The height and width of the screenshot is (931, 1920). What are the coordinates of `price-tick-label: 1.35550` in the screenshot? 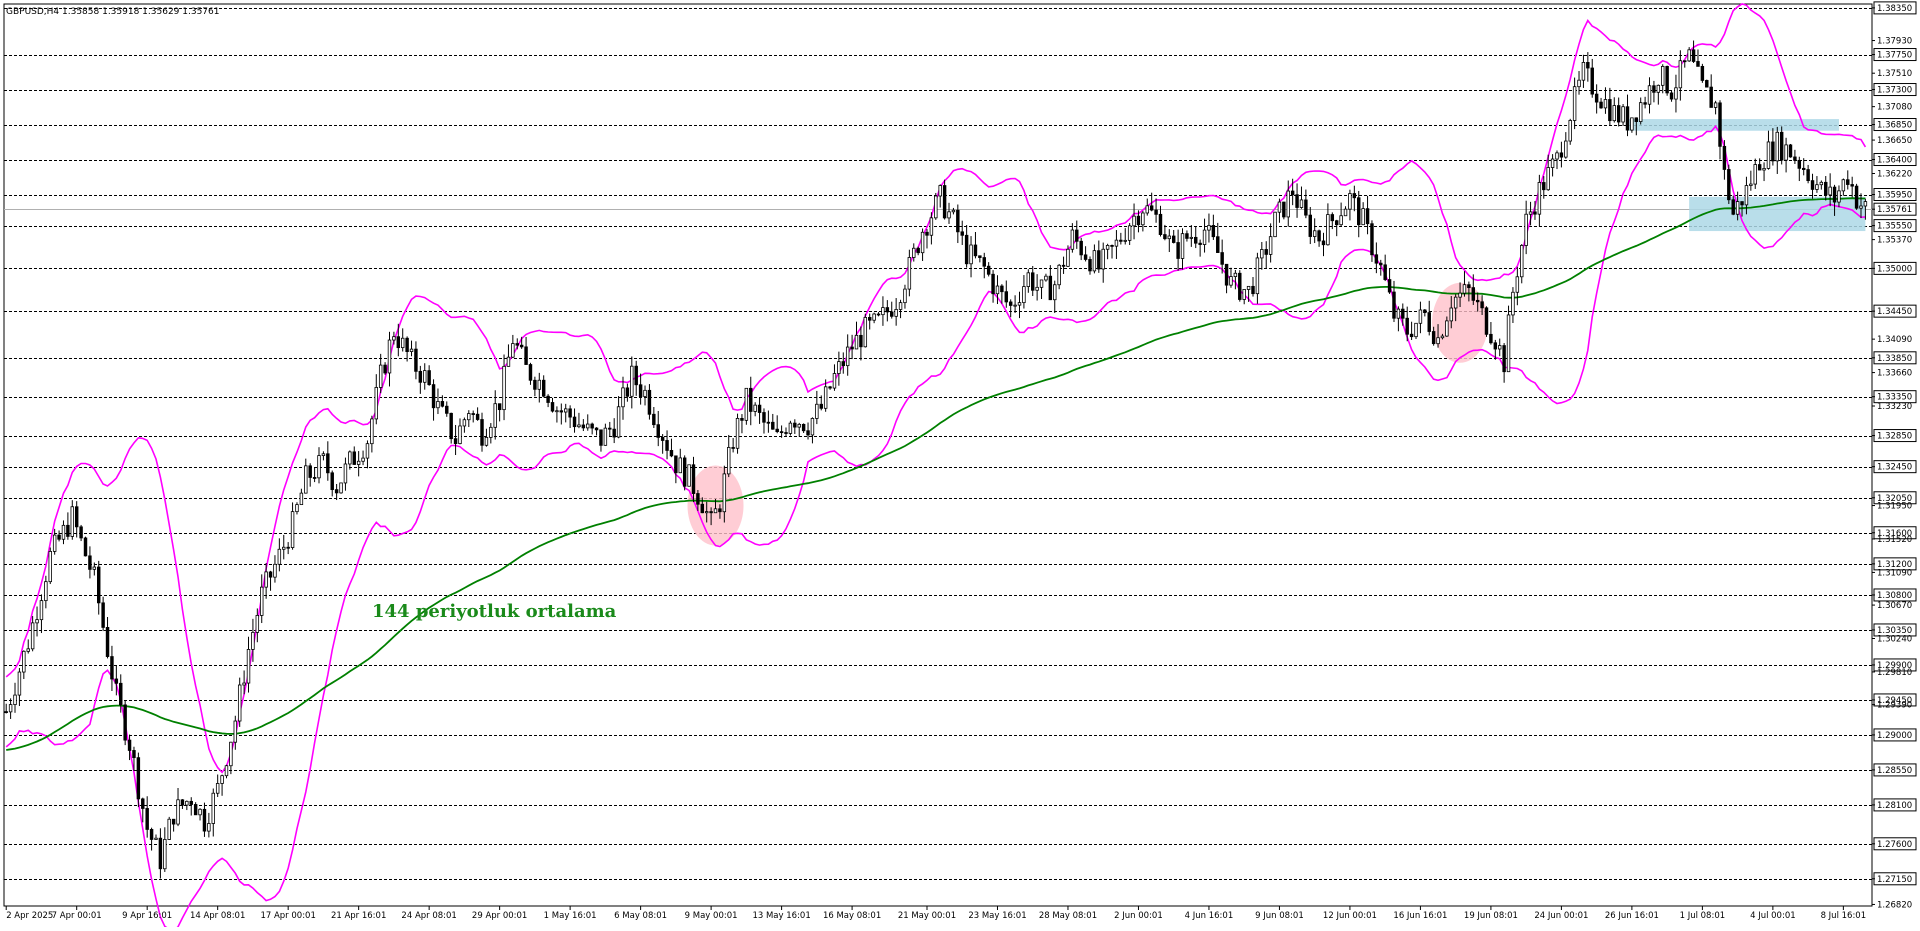 It's located at (1894, 227).